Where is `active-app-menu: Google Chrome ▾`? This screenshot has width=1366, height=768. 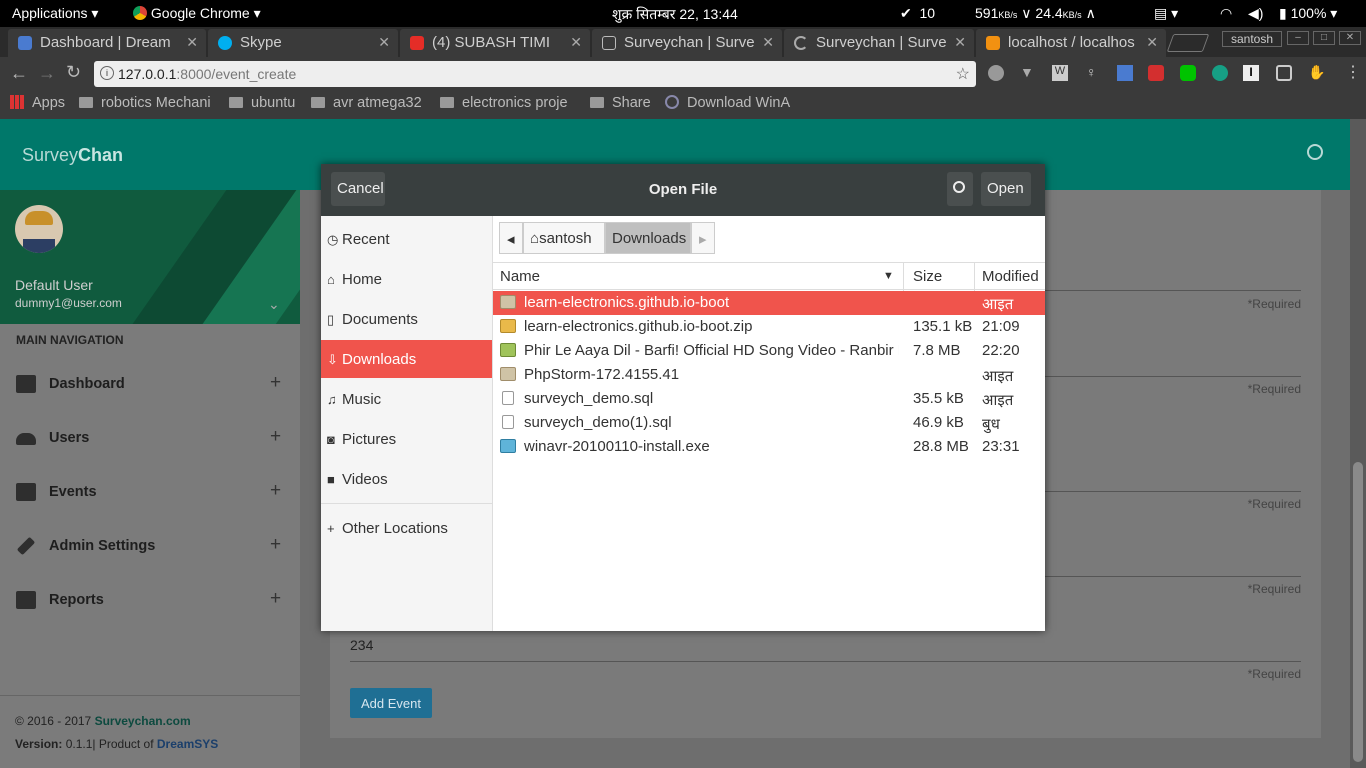
active-app-menu: Google Chrome ▾ is located at coordinates (197, 13).